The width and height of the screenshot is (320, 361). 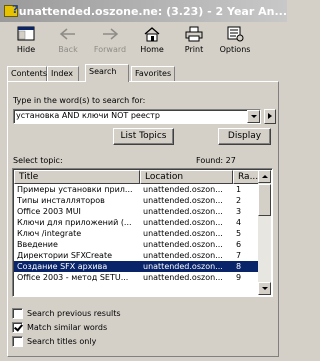 I want to click on chevron-down-icon, so click(x=253, y=116).